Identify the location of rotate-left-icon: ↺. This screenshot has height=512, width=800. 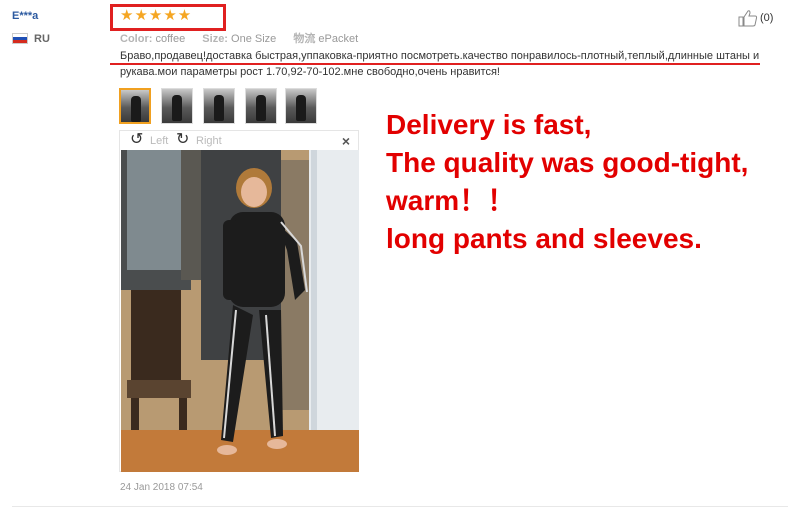
(136, 140).